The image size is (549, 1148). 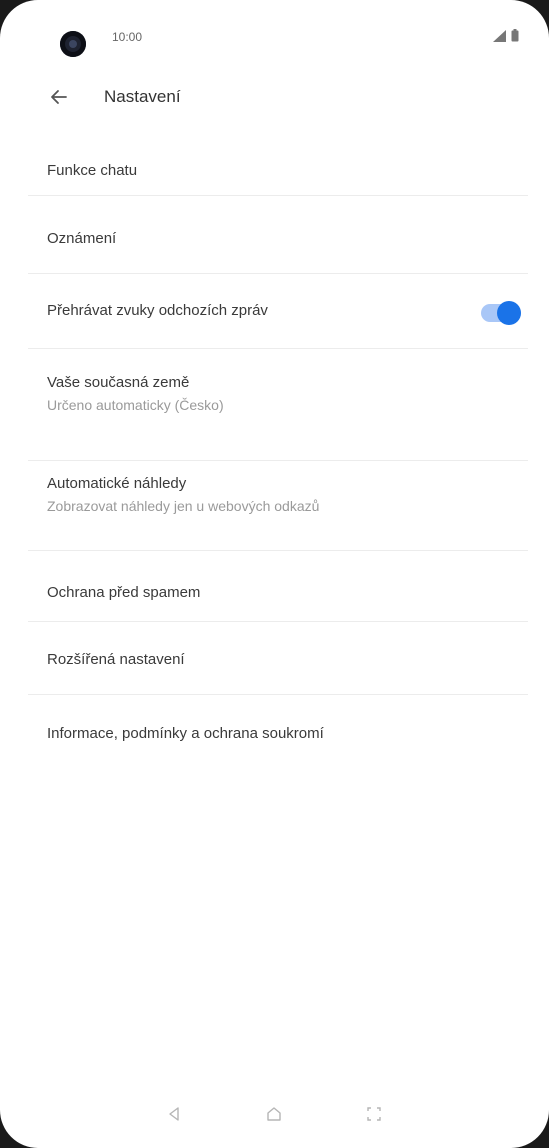 I want to click on home-icon, so click(x=274, y=1114).